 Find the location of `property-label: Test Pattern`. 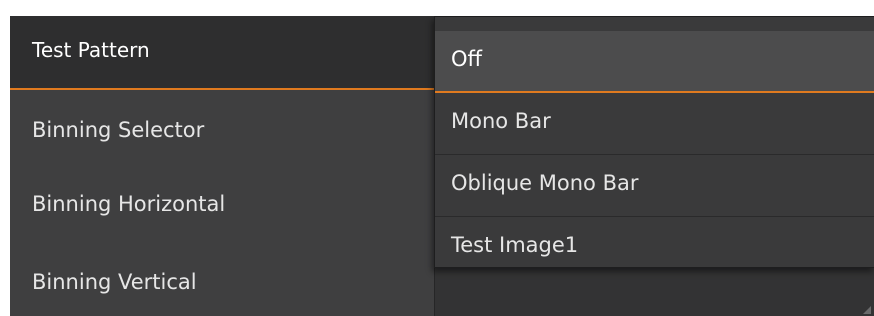

property-label: Test Pattern is located at coordinates (91, 50).